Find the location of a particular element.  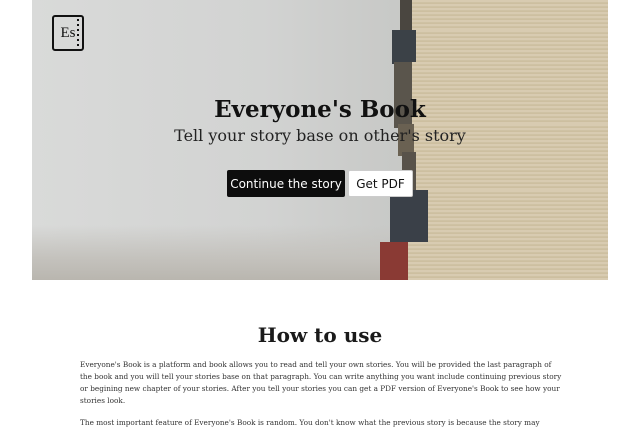

how-to-use-title: How to use is located at coordinates (320, 335).